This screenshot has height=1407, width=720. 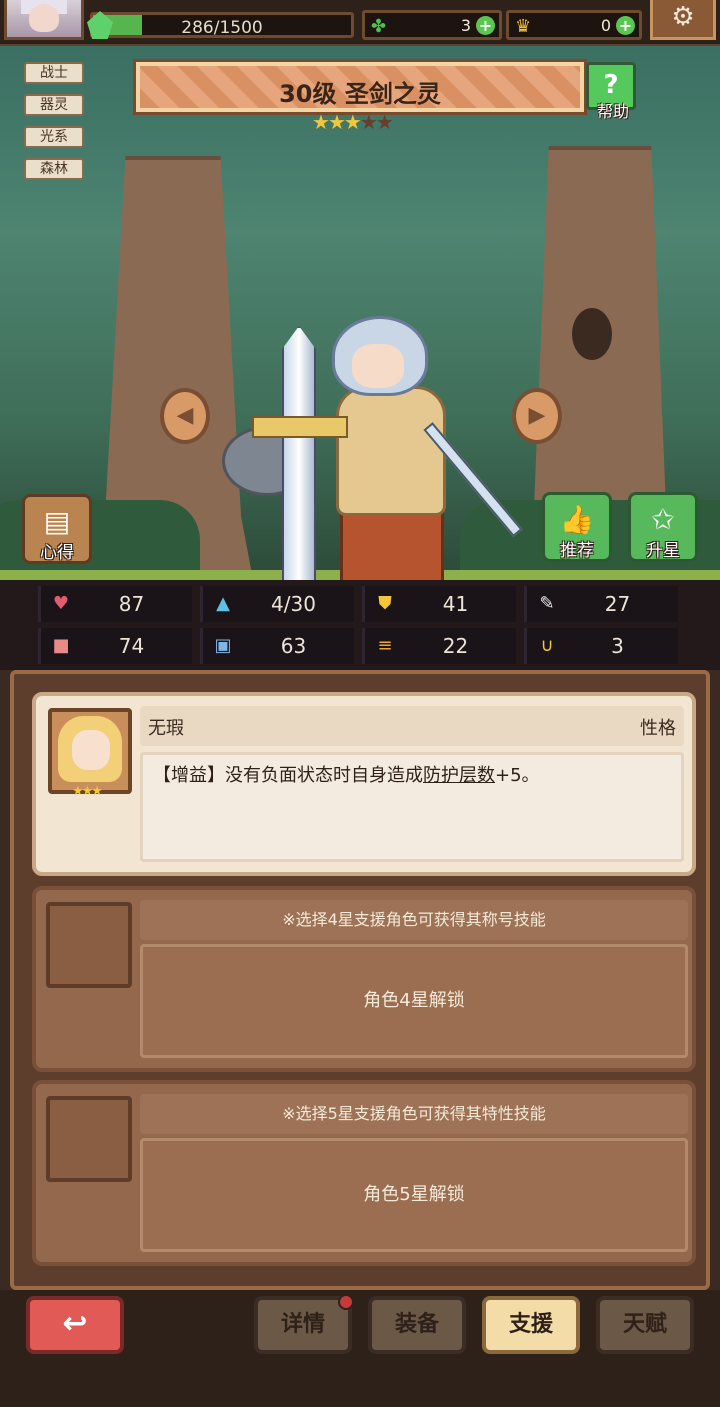 I want to click on stat-energy: ▲ 4/30, so click(x=277, y=604).